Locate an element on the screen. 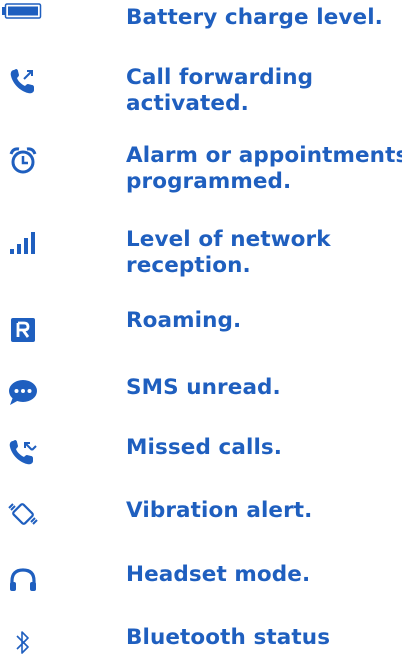 This screenshot has width=402, height=663. signal-bars-icon is located at coordinates (23, 243).